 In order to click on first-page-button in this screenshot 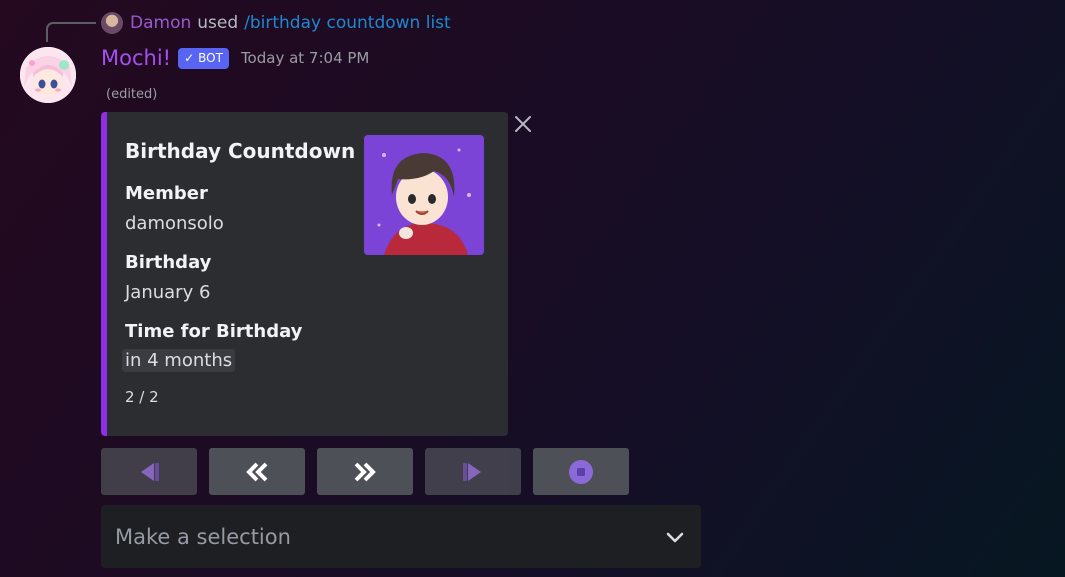, I will do `click(149, 471)`.